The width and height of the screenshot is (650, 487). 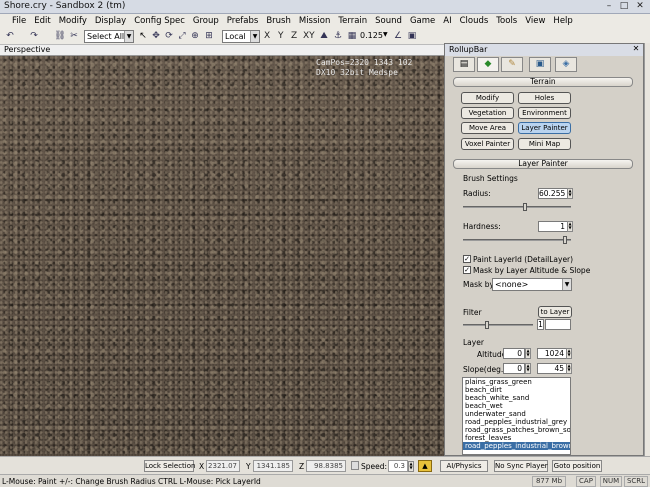 What do you see at coordinates (517, 207) in the screenshot?
I see `radius-slider` at bounding box center [517, 207].